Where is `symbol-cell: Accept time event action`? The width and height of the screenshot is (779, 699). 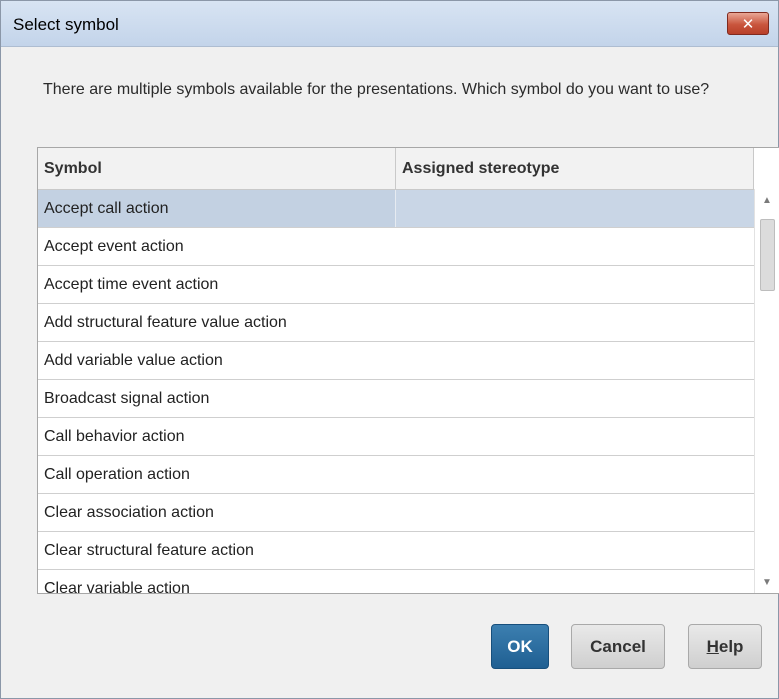 symbol-cell: Accept time event action is located at coordinates (131, 284).